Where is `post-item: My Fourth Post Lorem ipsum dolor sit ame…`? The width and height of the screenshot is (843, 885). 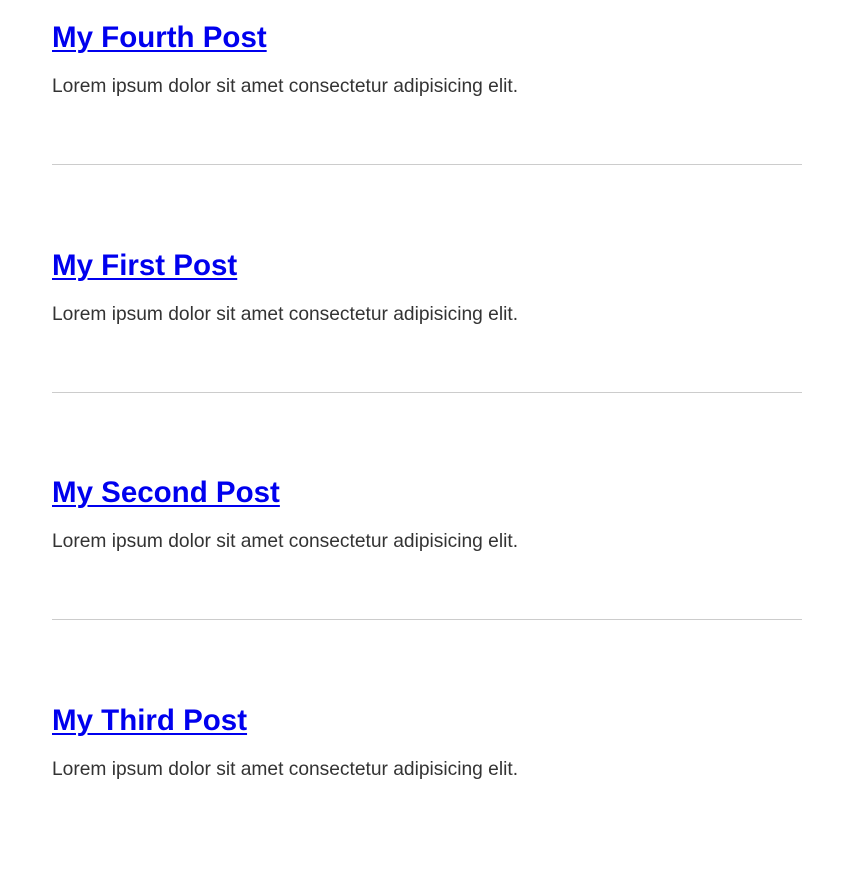
post-item: My Fourth Post Lorem ipsum dolor sit ame… is located at coordinates (427, 58).